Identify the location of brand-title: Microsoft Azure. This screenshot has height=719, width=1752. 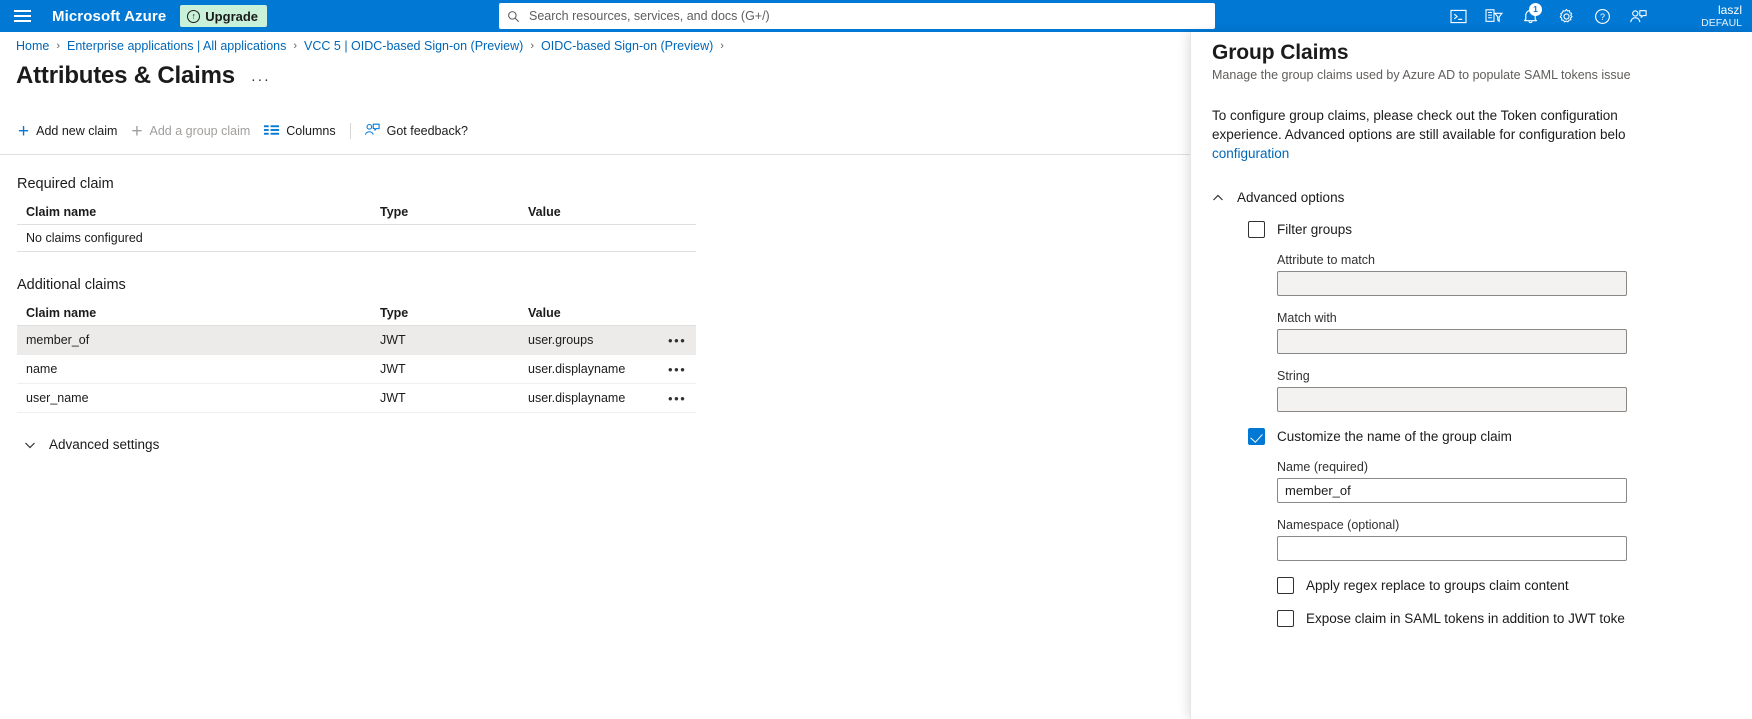
(112, 16).